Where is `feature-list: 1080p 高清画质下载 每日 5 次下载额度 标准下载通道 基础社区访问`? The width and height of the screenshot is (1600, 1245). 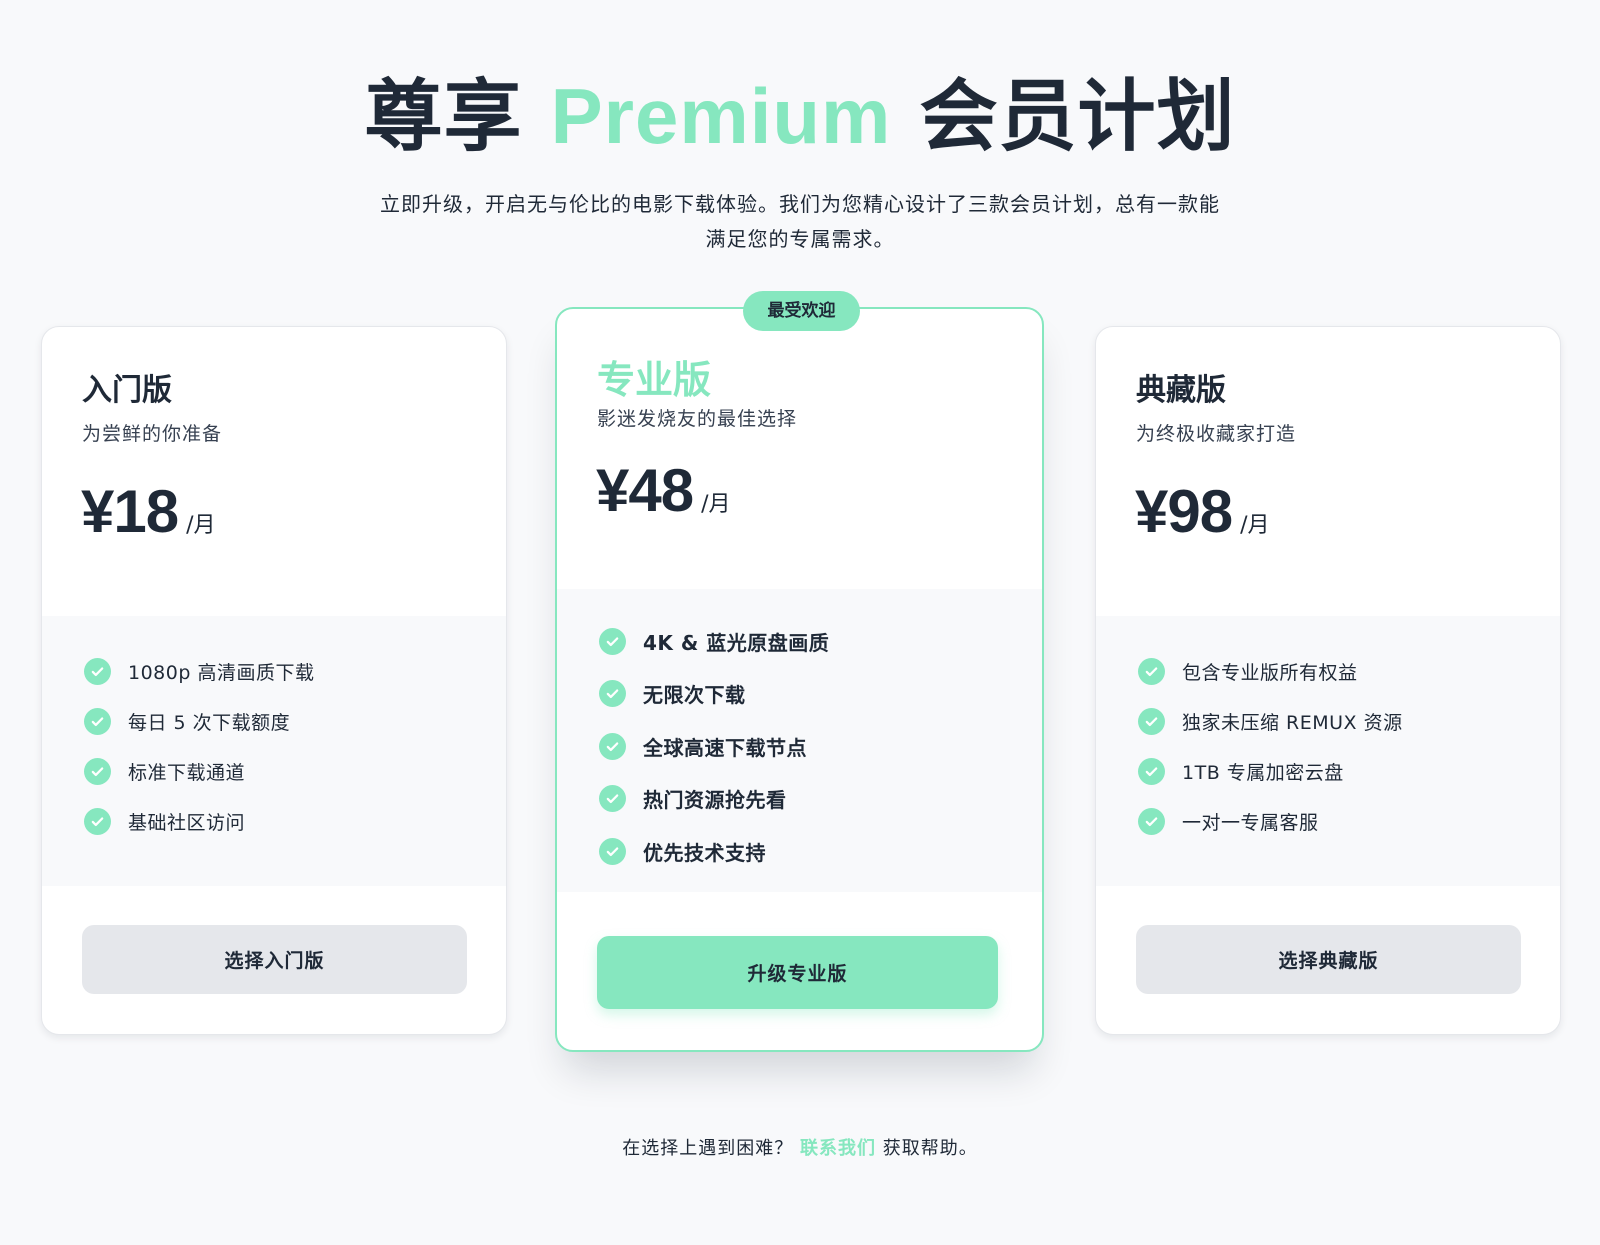
feature-list: 1080p 高清画质下载 每日 5 次下载额度 标准下载通道 基础社区访问 is located at coordinates (274, 751).